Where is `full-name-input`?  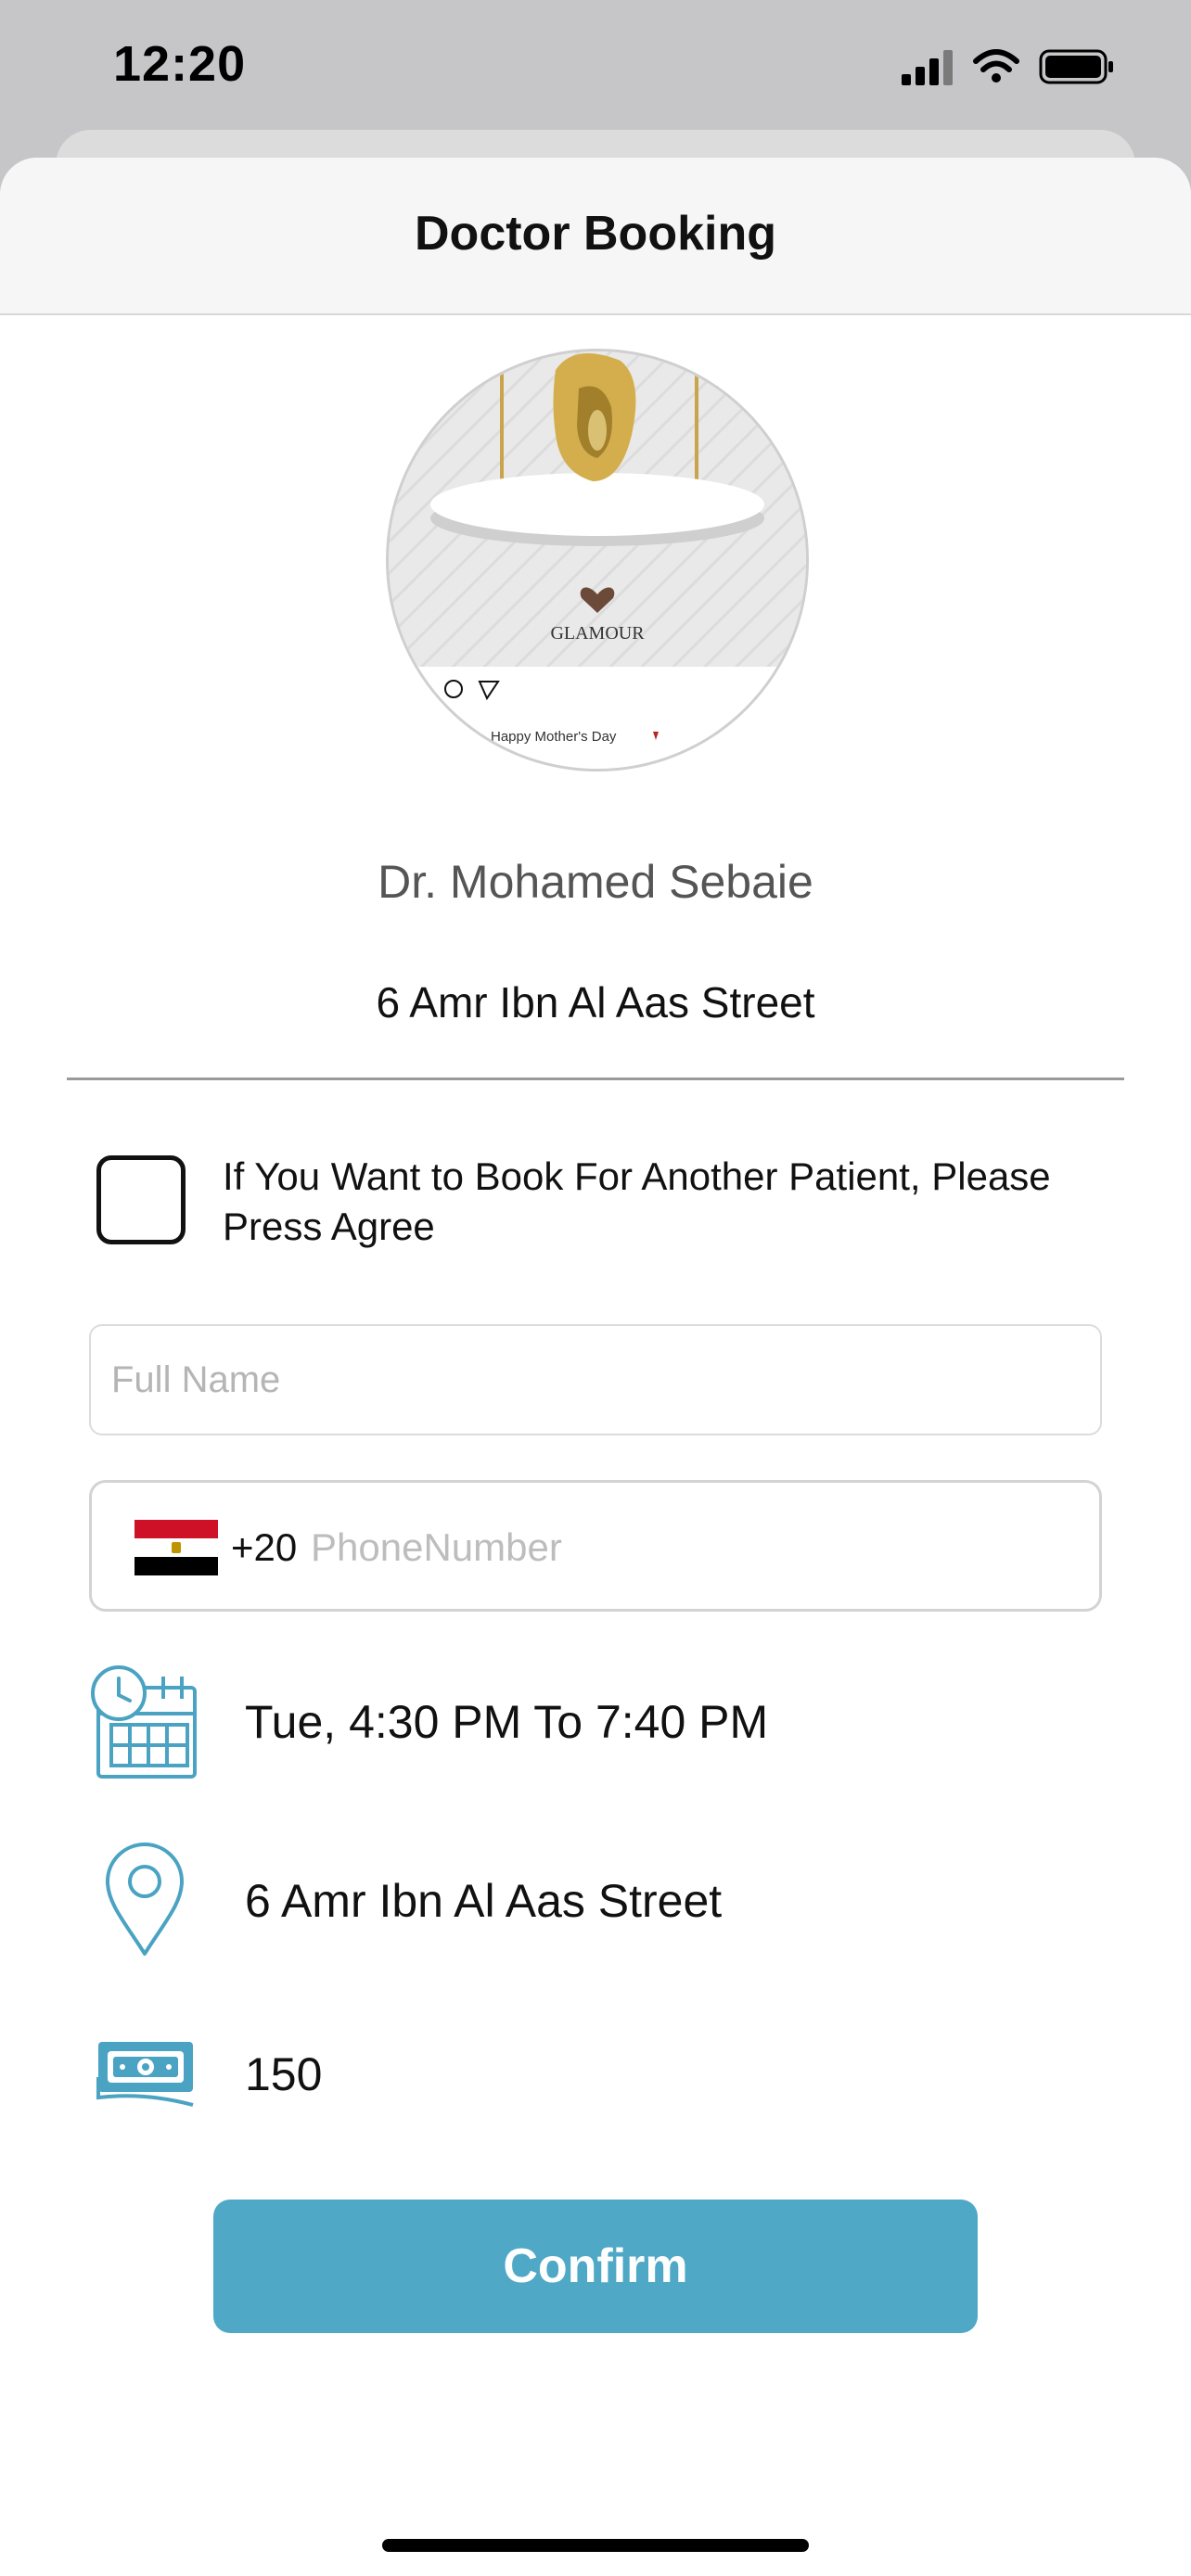 full-name-input is located at coordinates (595, 1379).